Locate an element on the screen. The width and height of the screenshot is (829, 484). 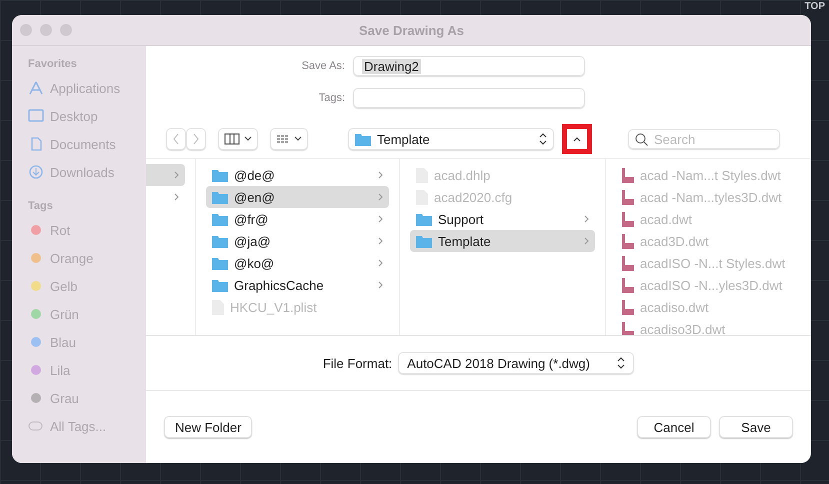
file-row: Template is located at coordinates (502, 241).